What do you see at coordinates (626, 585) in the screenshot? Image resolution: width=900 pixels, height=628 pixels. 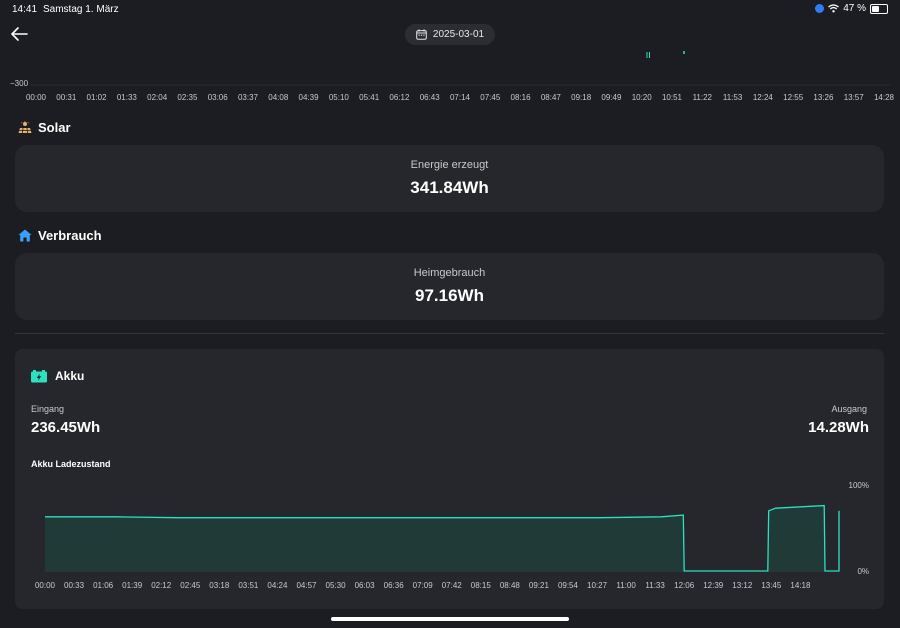 I see `soc-x-tick: 11:00` at bounding box center [626, 585].